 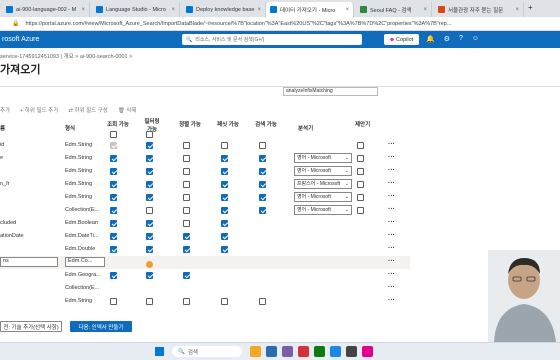 What do you see at coordinates (88, 110) in the screenshot?
I see `configure-subfield-button: ⇄ 하위 필드 구성` at bounding box center [88, 110].